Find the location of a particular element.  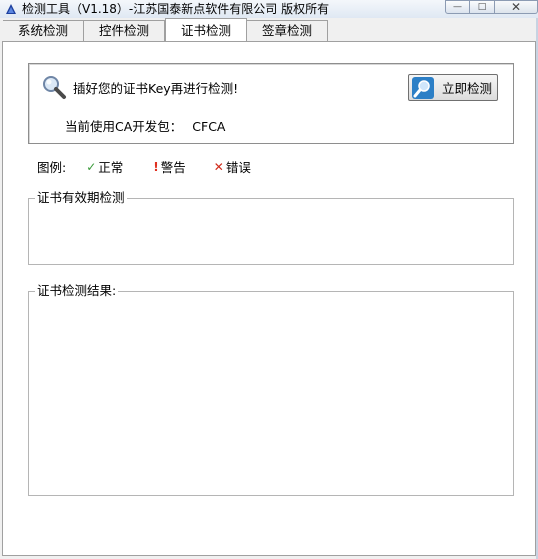

cert-validity-group: 证书有效期检测 is located at coordinates (271, 228).